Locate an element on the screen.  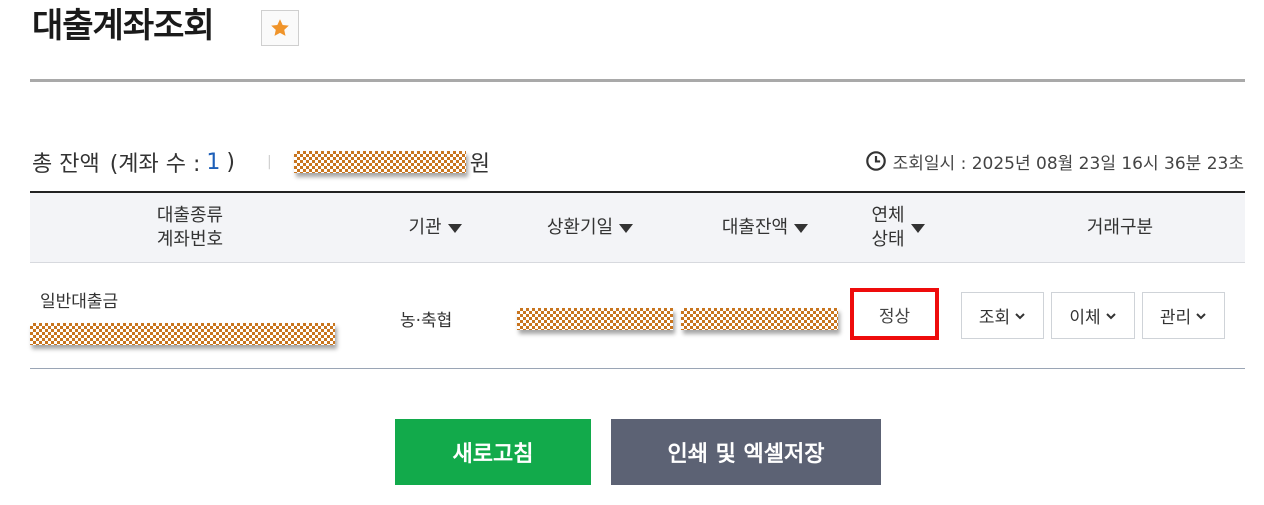
balance-unit: 원 is located at coordinates (479, 164).